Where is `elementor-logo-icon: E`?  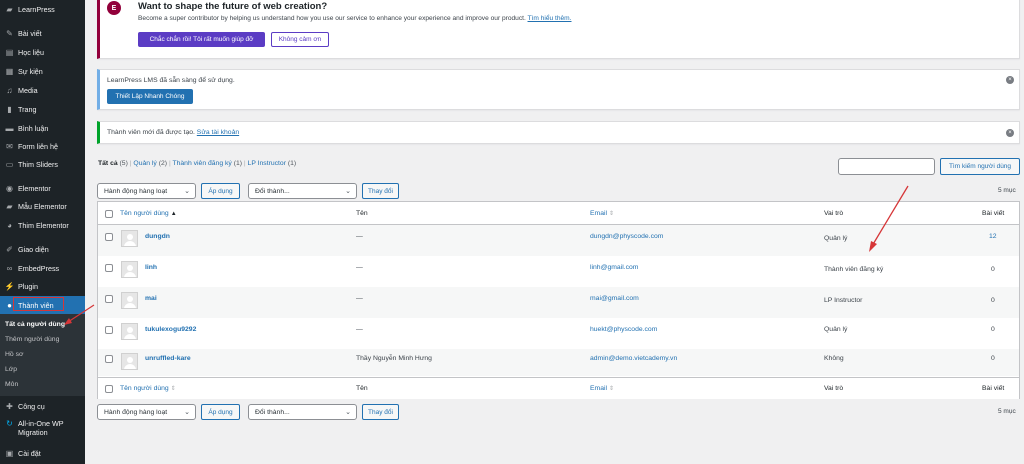
elementor-logo-icon: E is located at coordinates (114, 8).